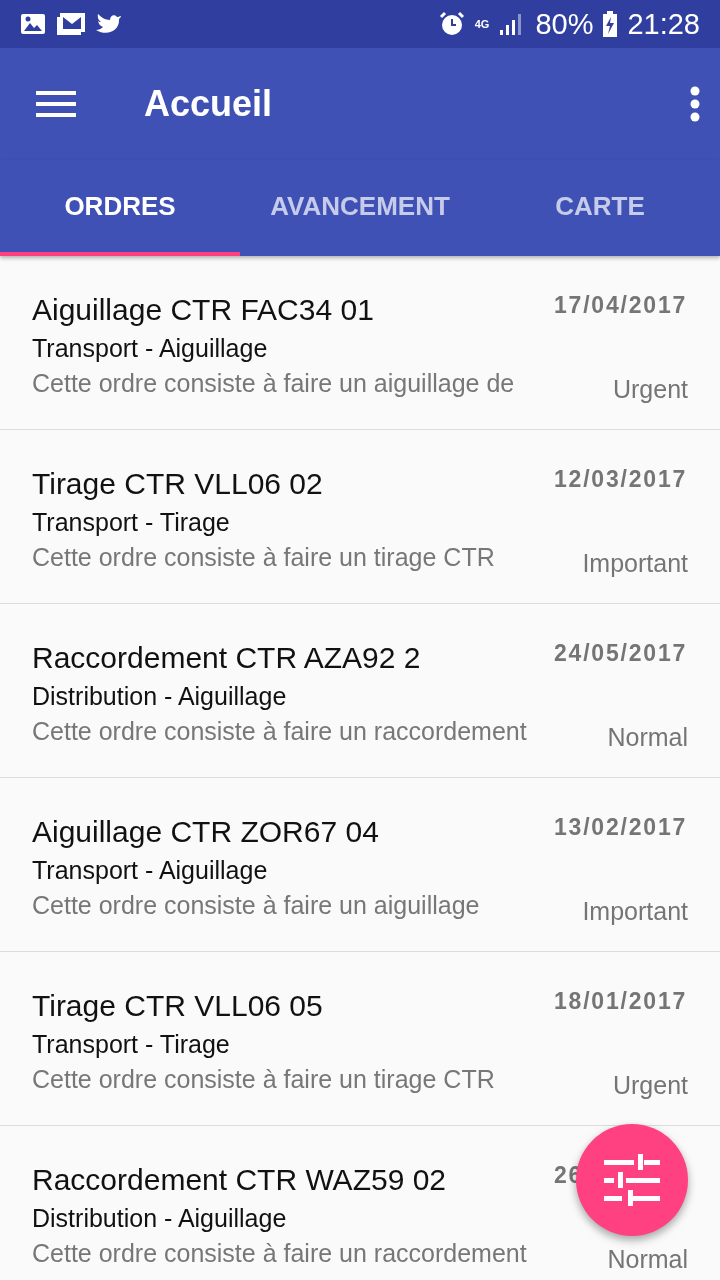 The image size is (720, 1280). Describe the element at coordinates (109, 24) in the screenshot. I see `bird-icon` at that location.